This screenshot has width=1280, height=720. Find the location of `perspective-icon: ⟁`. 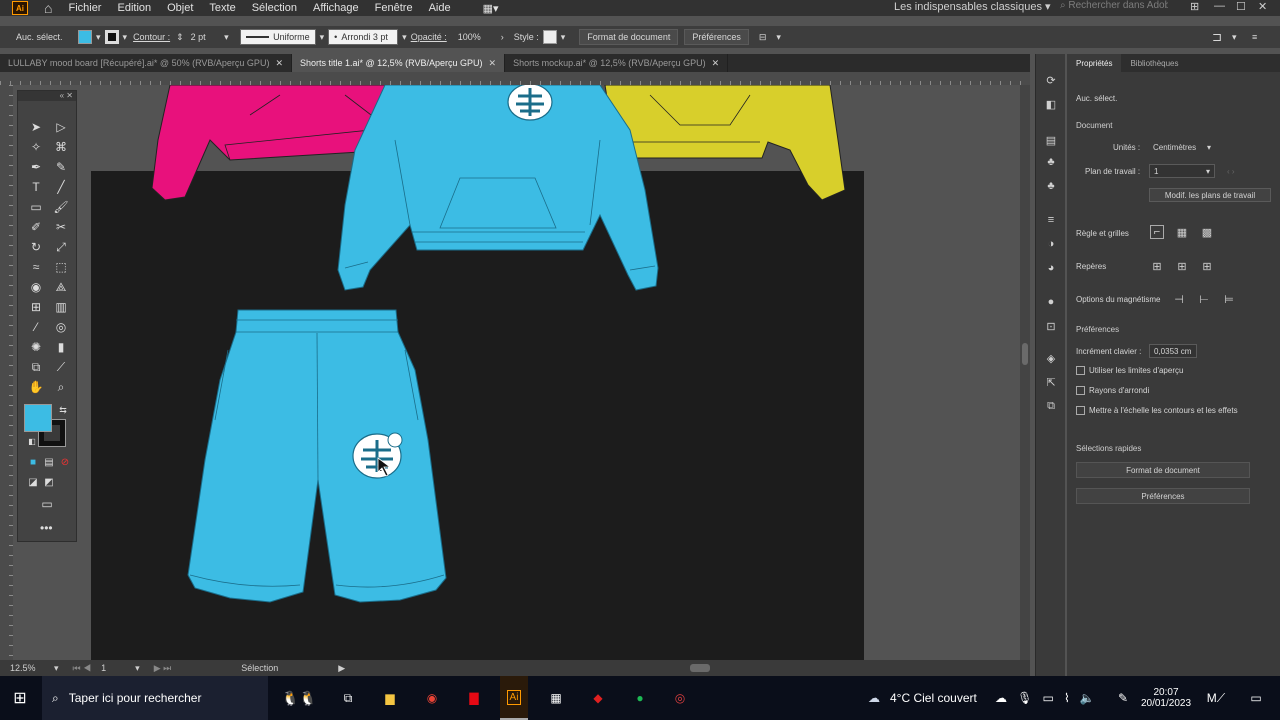

perspective-icon: ⟁ is located at coordinates (61, 287).